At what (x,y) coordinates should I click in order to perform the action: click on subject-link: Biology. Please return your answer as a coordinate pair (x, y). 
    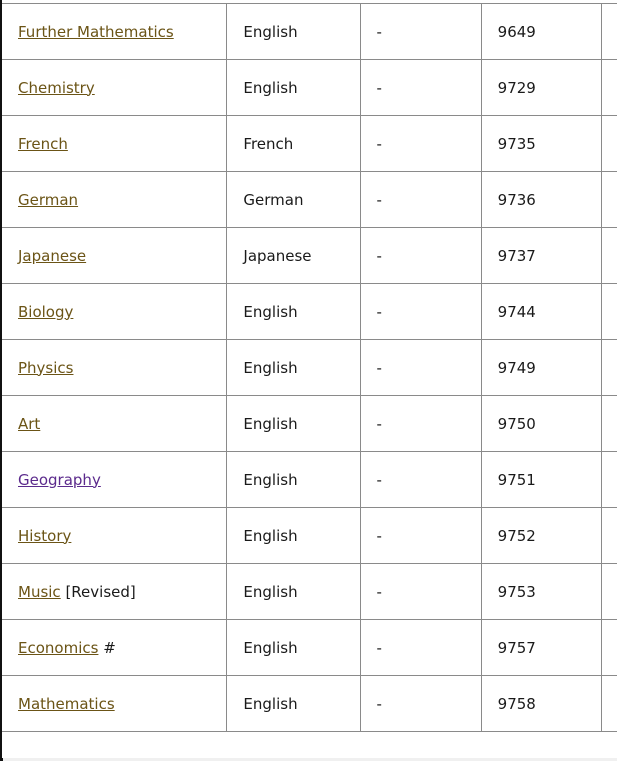
    Looking at the image, I should click on (45, 312).